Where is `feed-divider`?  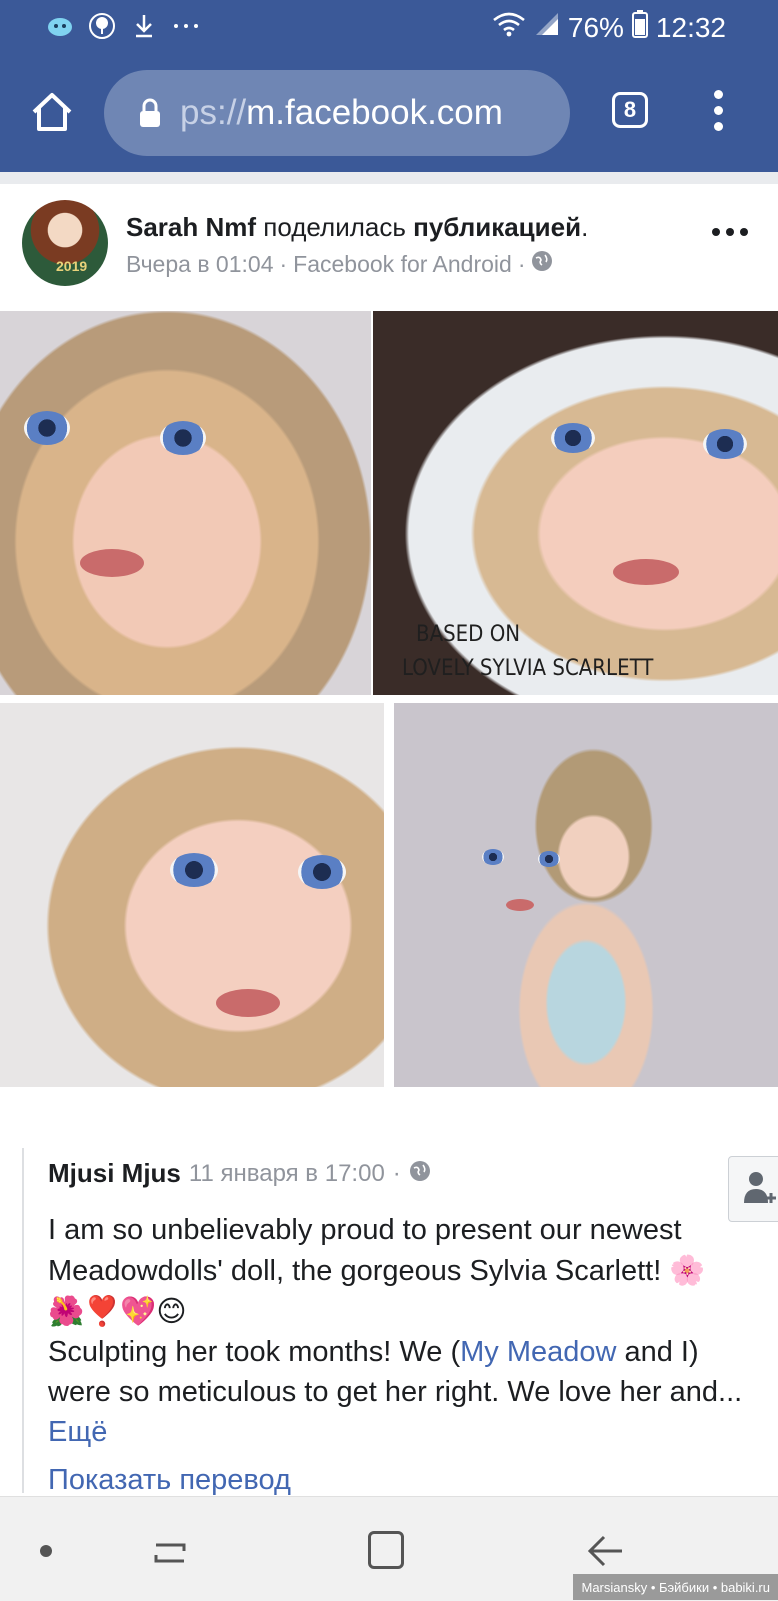 feed-divider is located at coordinates (389, 178).